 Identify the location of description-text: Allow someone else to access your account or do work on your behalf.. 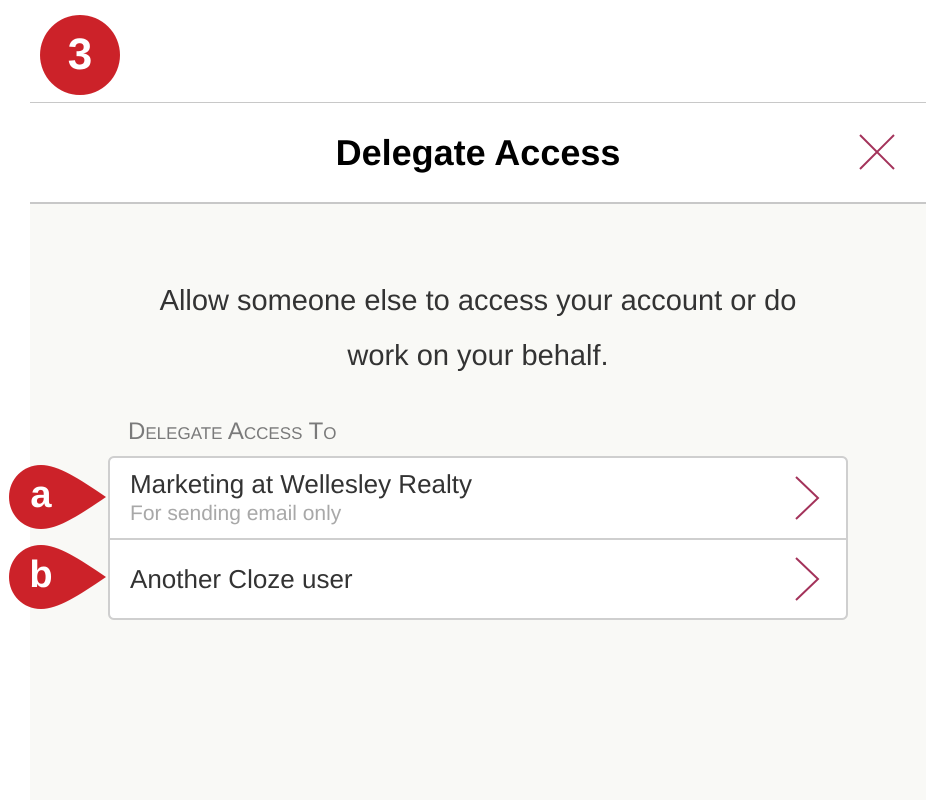
(478, 329).